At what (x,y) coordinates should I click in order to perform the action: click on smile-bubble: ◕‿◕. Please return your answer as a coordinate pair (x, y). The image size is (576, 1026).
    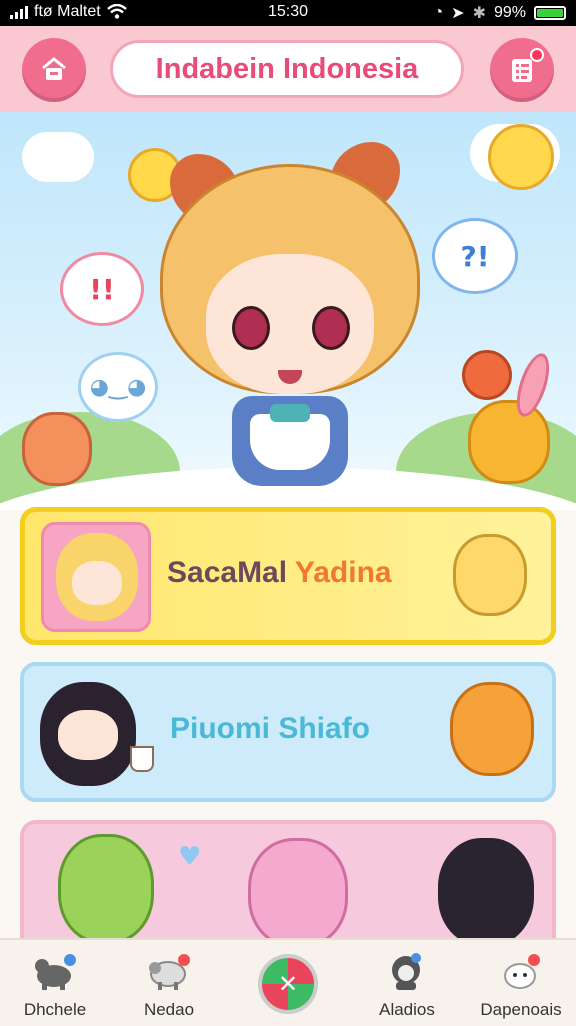
    Looking at the image, I should click on (118, 387).